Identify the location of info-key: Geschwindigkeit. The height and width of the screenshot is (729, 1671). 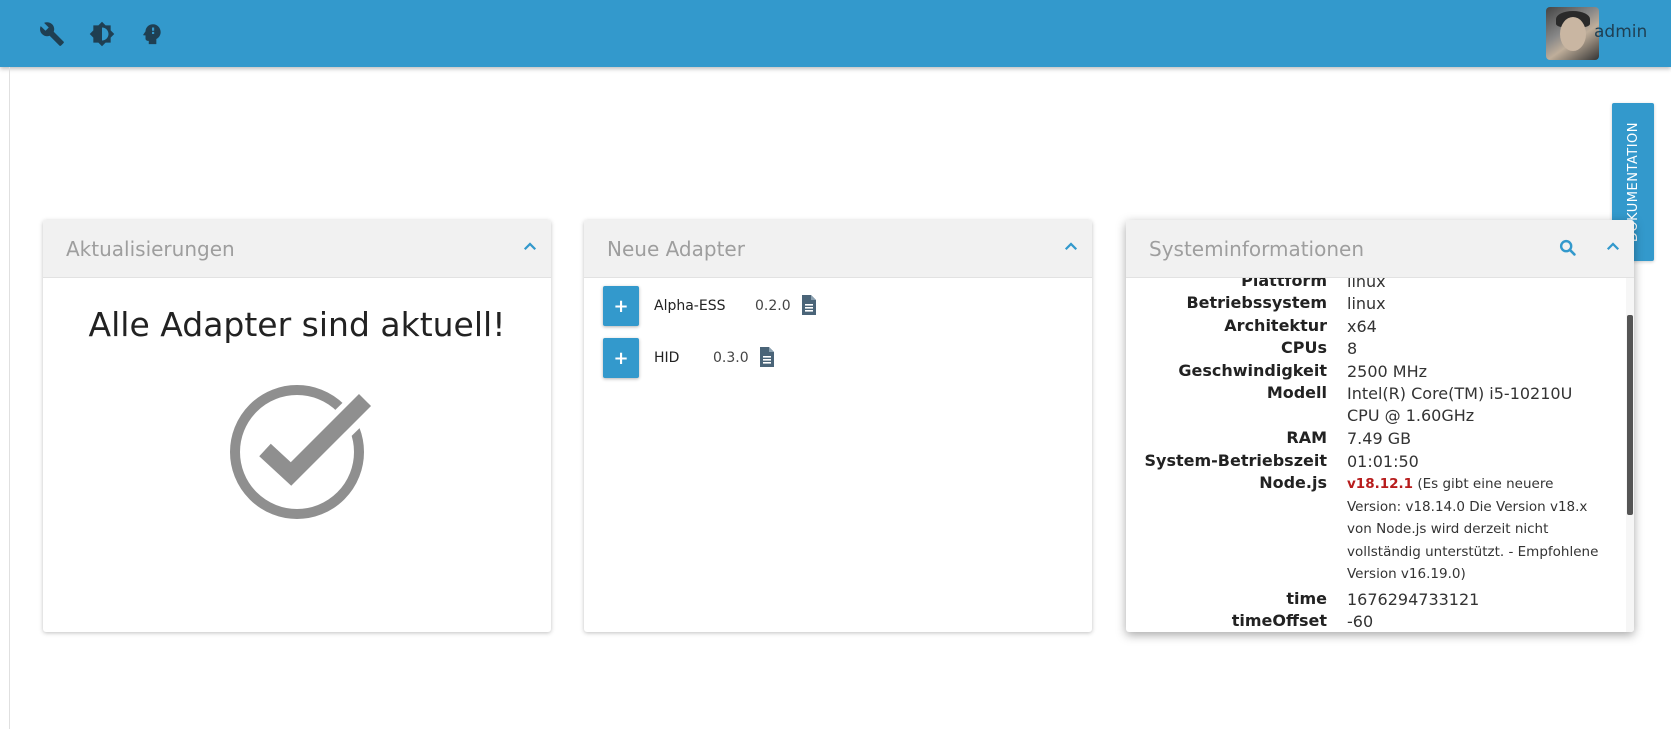
(1252, 370).